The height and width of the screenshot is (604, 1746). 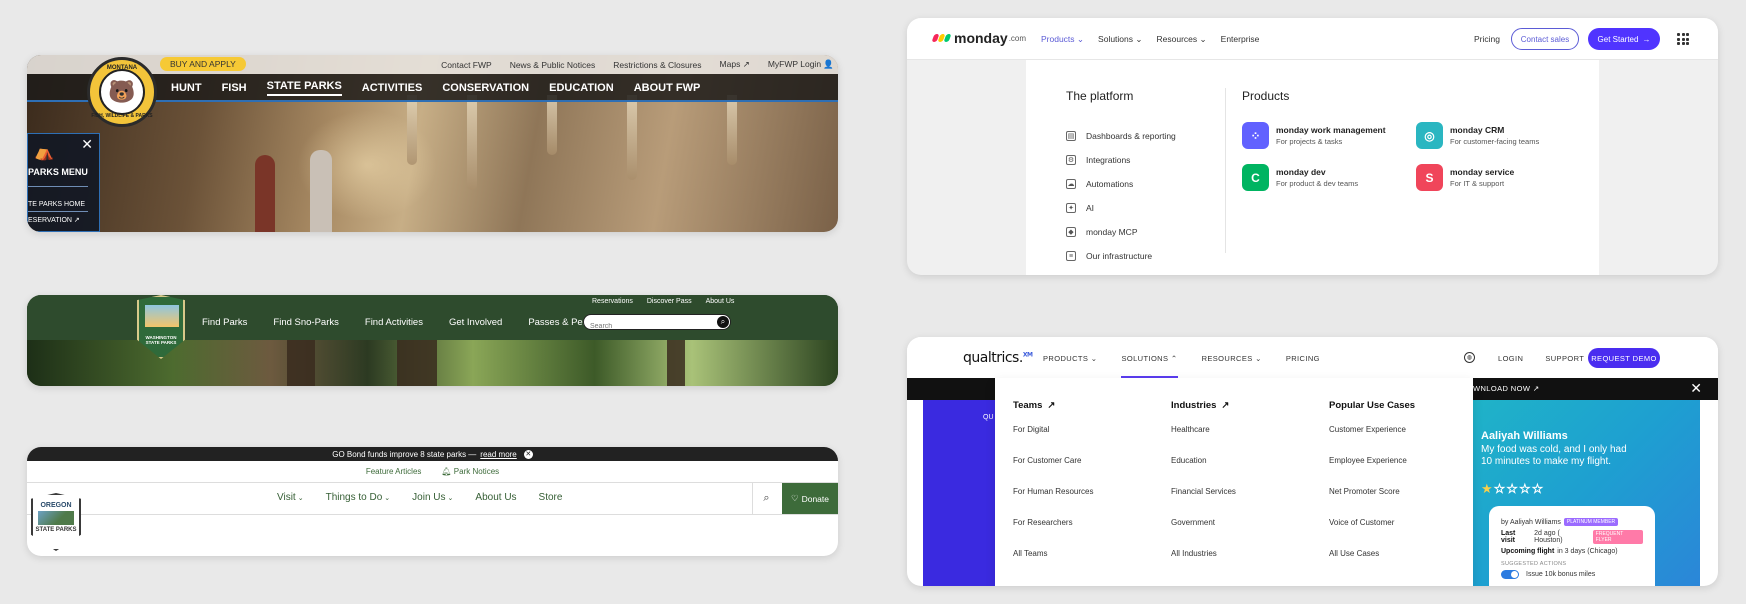 What do you see at coordinates (1477, 130) in the screenshot?
I see `product-name: monday CRM` at bounding box center [1477, 130].